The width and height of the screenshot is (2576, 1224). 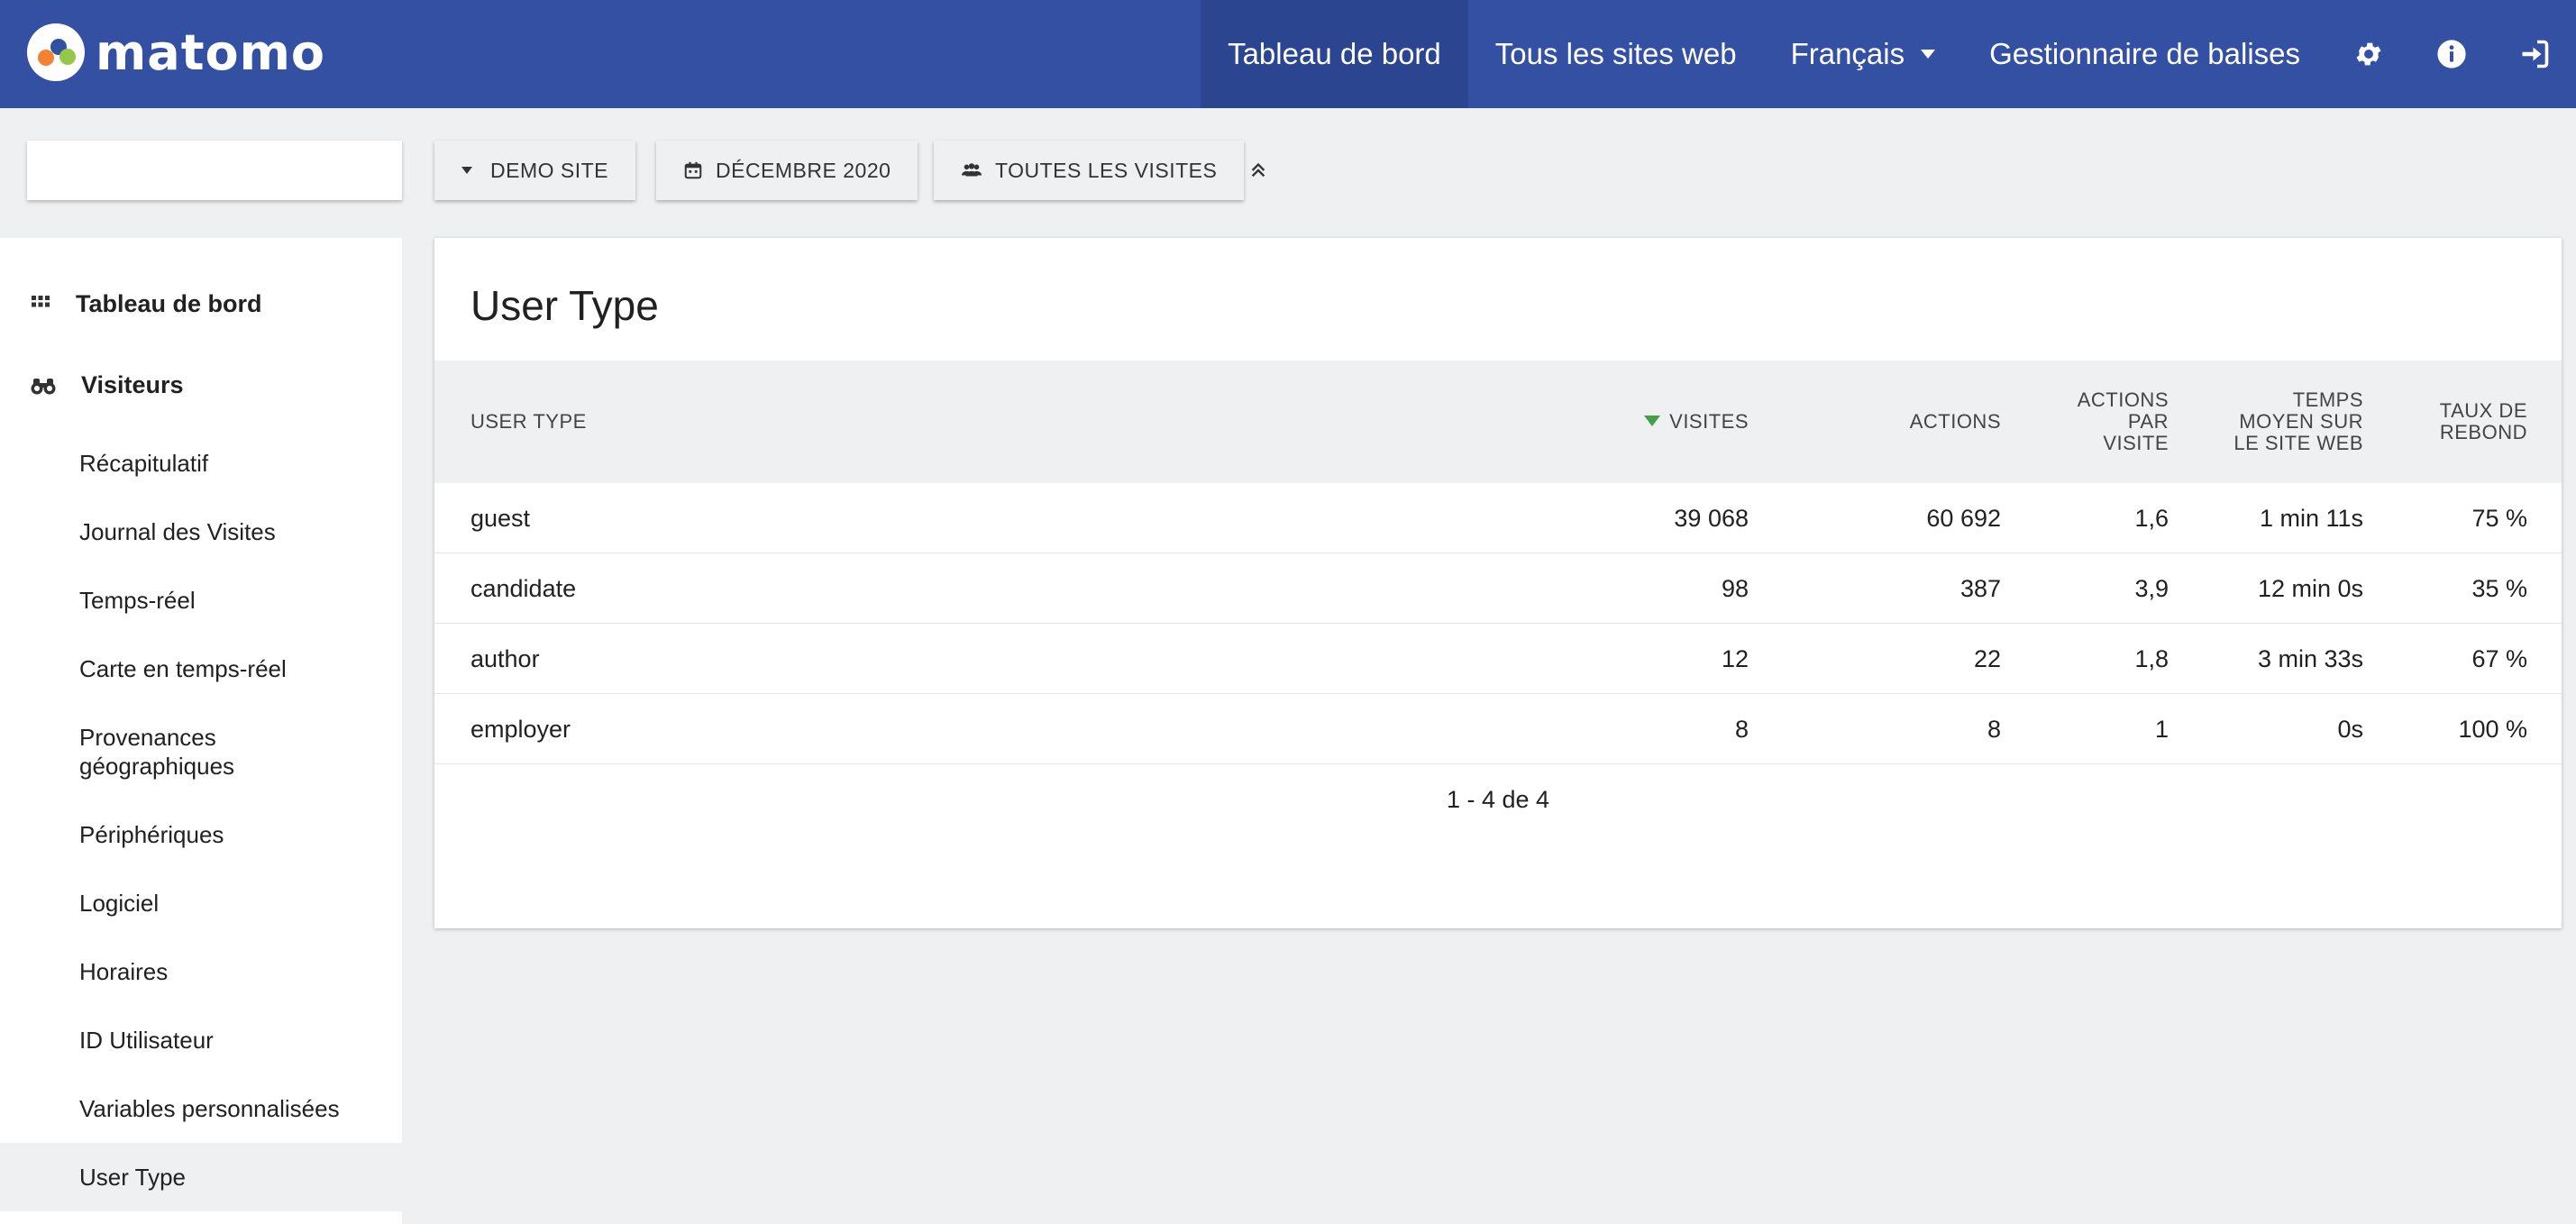 I want to click on sidebar-item-user-type: User Type, so click(x=201, y=1177).